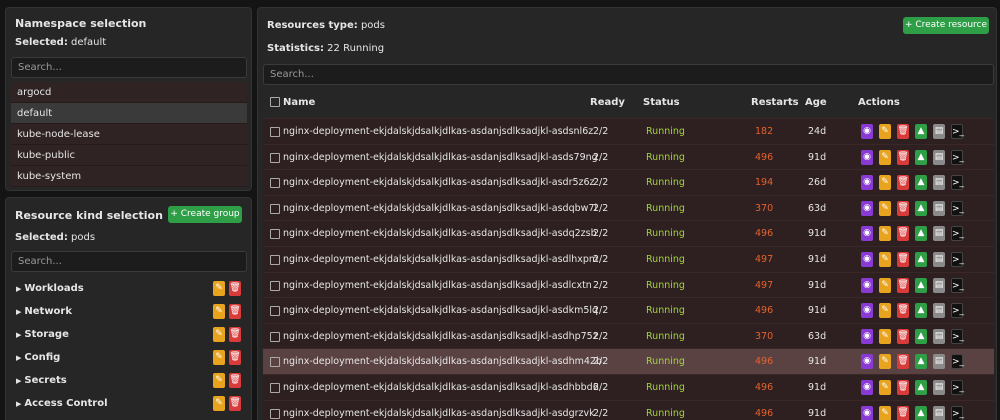  Describe the element at coordinates (775, 102) in the screenshot. I see `column-header-restarts: Restarts` at that location.